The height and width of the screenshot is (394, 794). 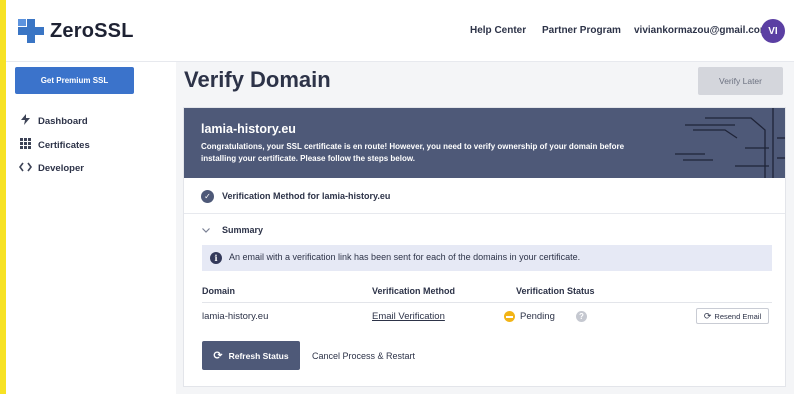 I want to click on grid-icon, so click(x=25, y=145).